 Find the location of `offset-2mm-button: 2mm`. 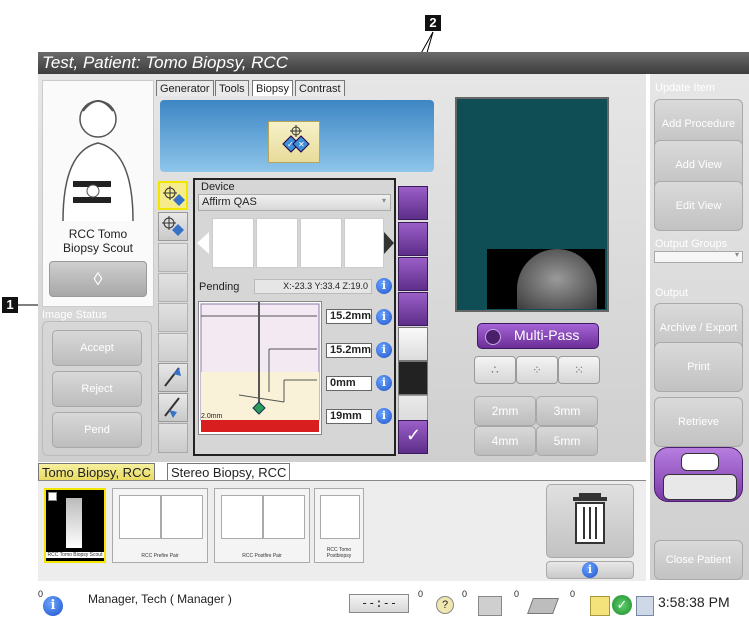

offset-2mm-button: 2mm is located at coordinates (505, 411).